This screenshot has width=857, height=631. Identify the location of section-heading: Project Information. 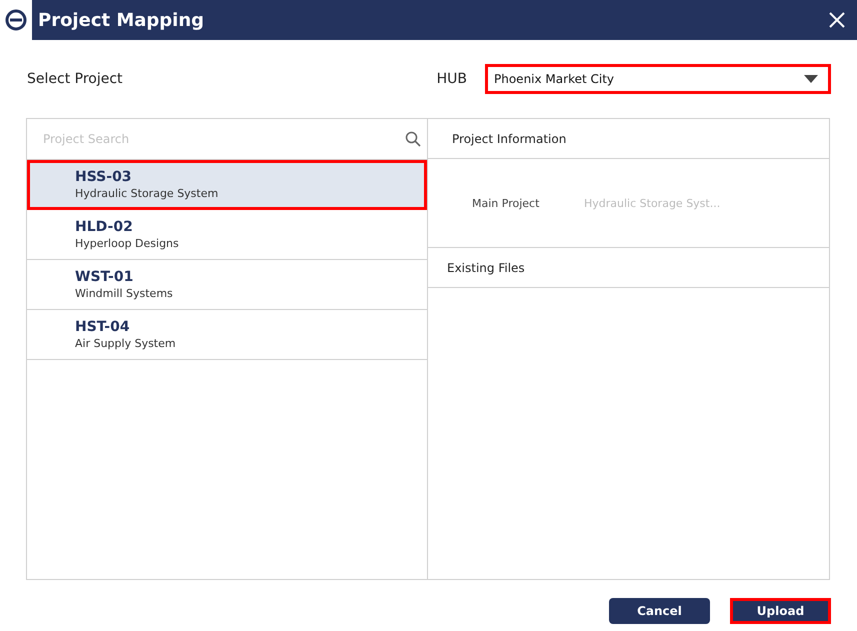
(508, 139).